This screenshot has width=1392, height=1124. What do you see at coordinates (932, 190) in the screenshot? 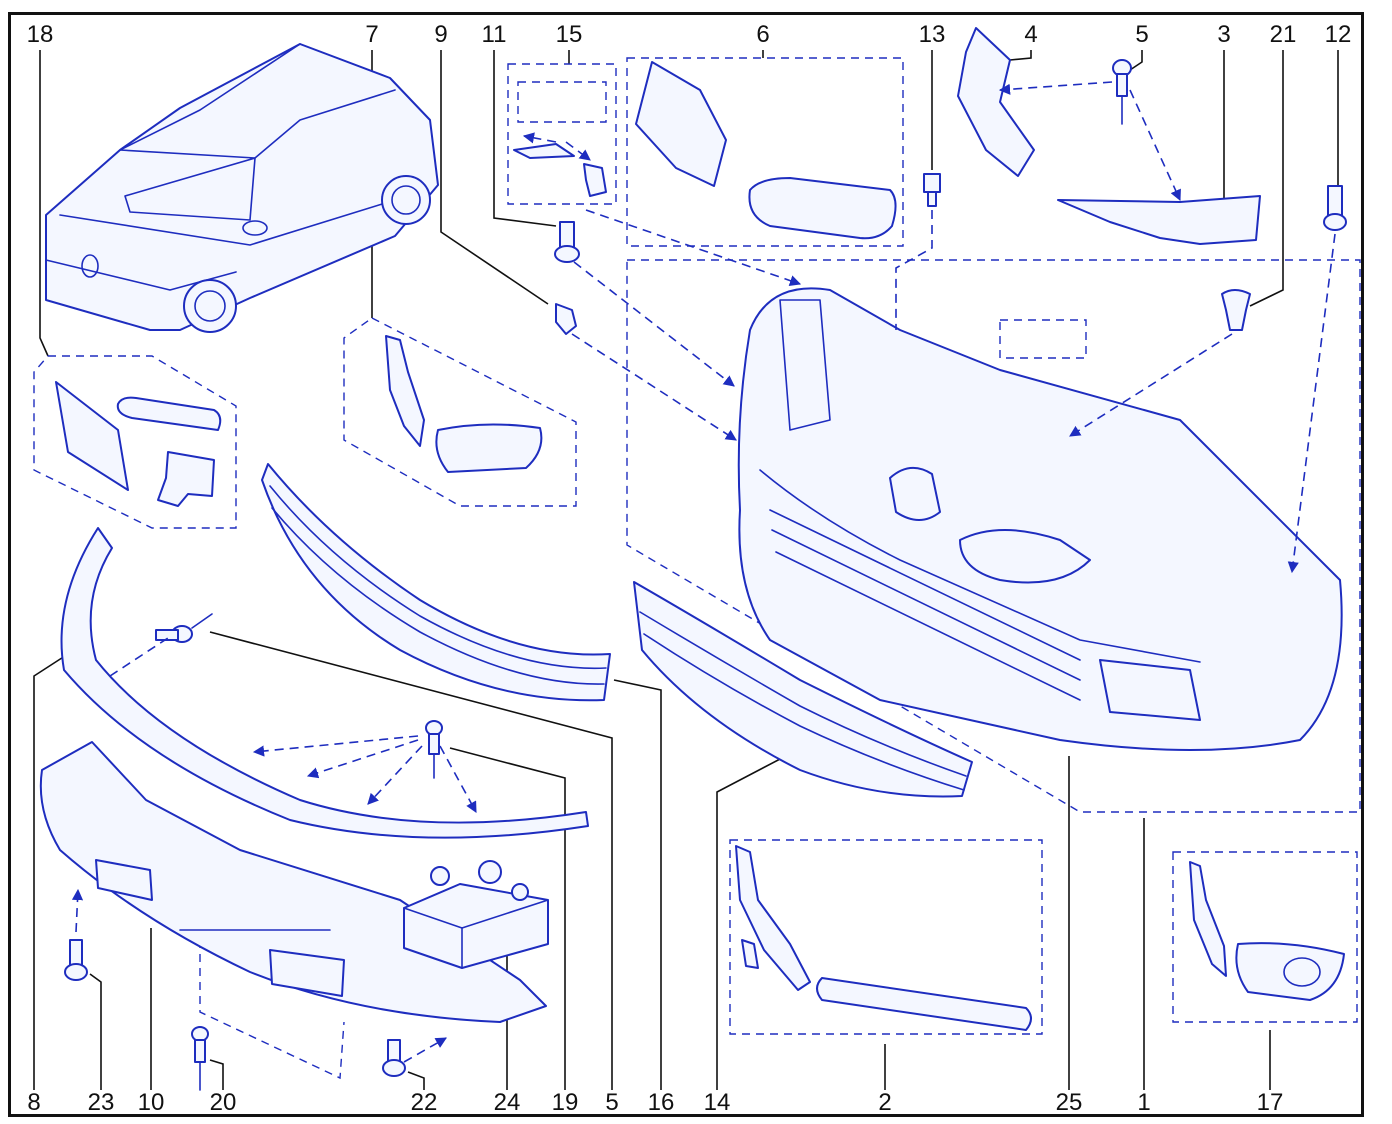
I see `part-13-clip` at bounding box center [932, 190].